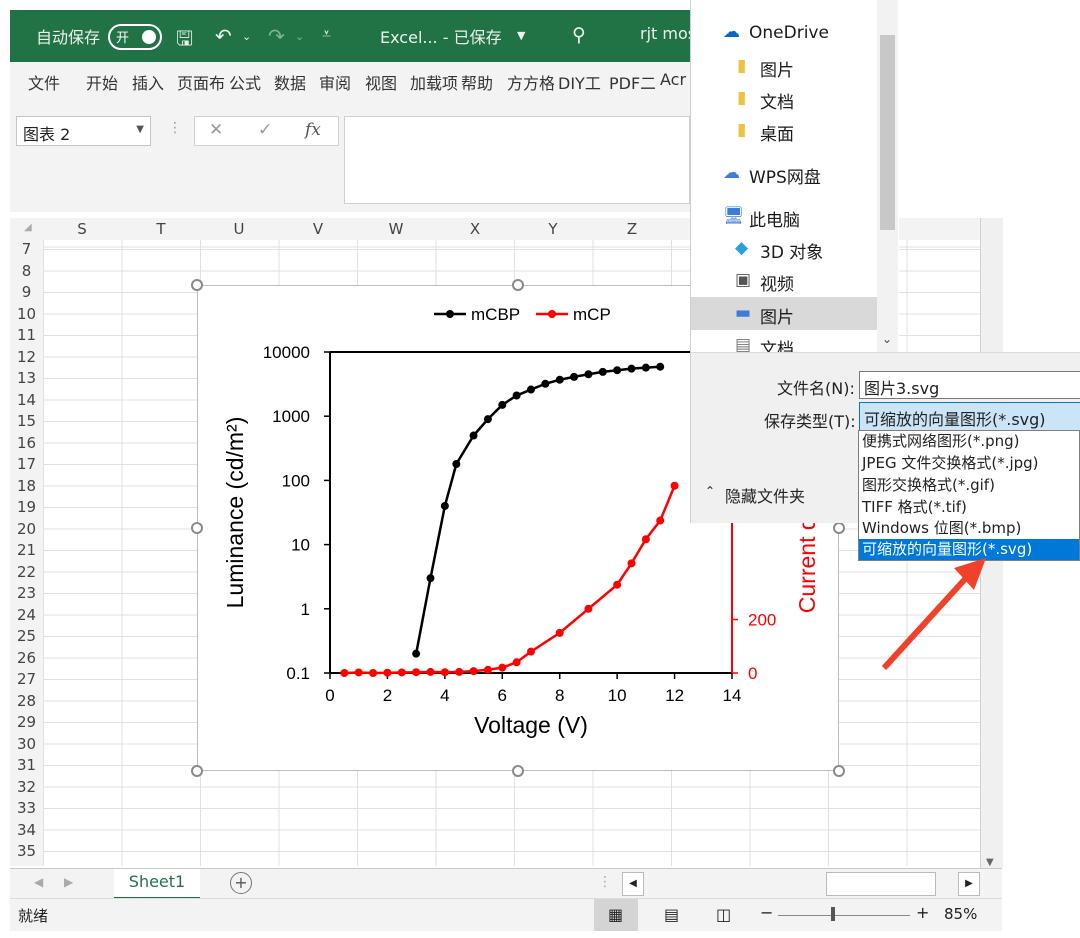 This screenshot has width=1080, height=938. Describe the element at coordinates (26, 701) in the screenshot. I see `row-number: 28` at that location.